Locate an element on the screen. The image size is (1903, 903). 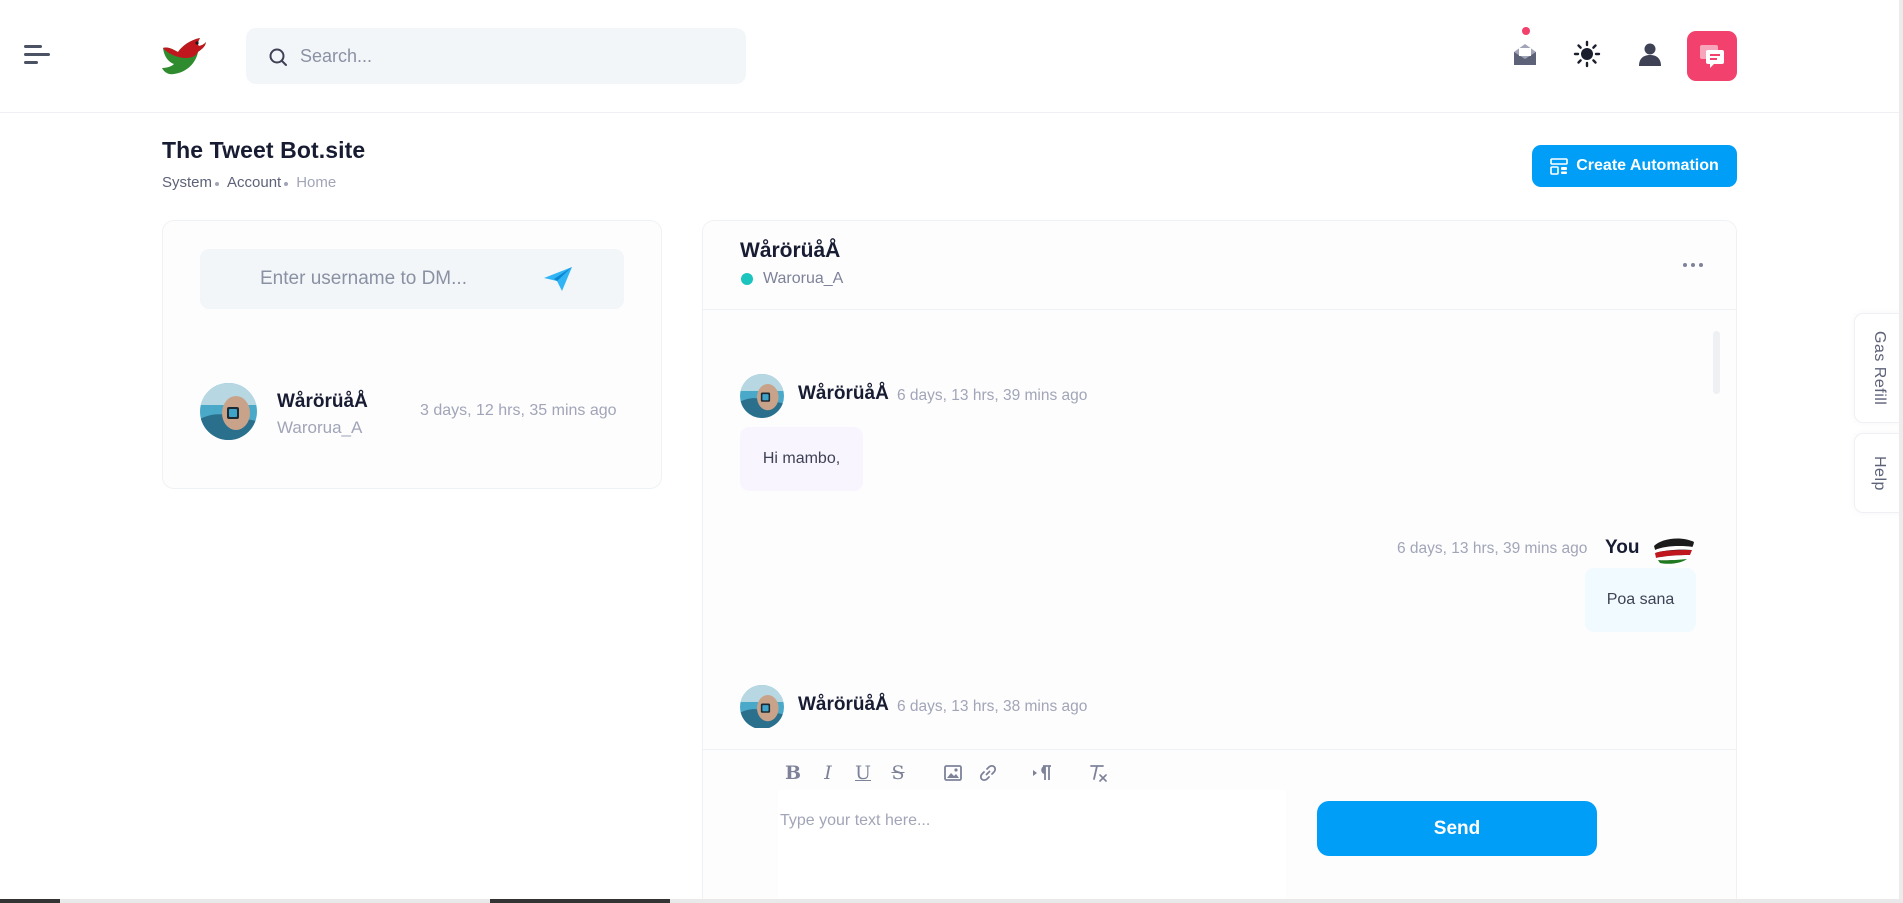
paper-plane-icon is located at coordinates (558, 279).